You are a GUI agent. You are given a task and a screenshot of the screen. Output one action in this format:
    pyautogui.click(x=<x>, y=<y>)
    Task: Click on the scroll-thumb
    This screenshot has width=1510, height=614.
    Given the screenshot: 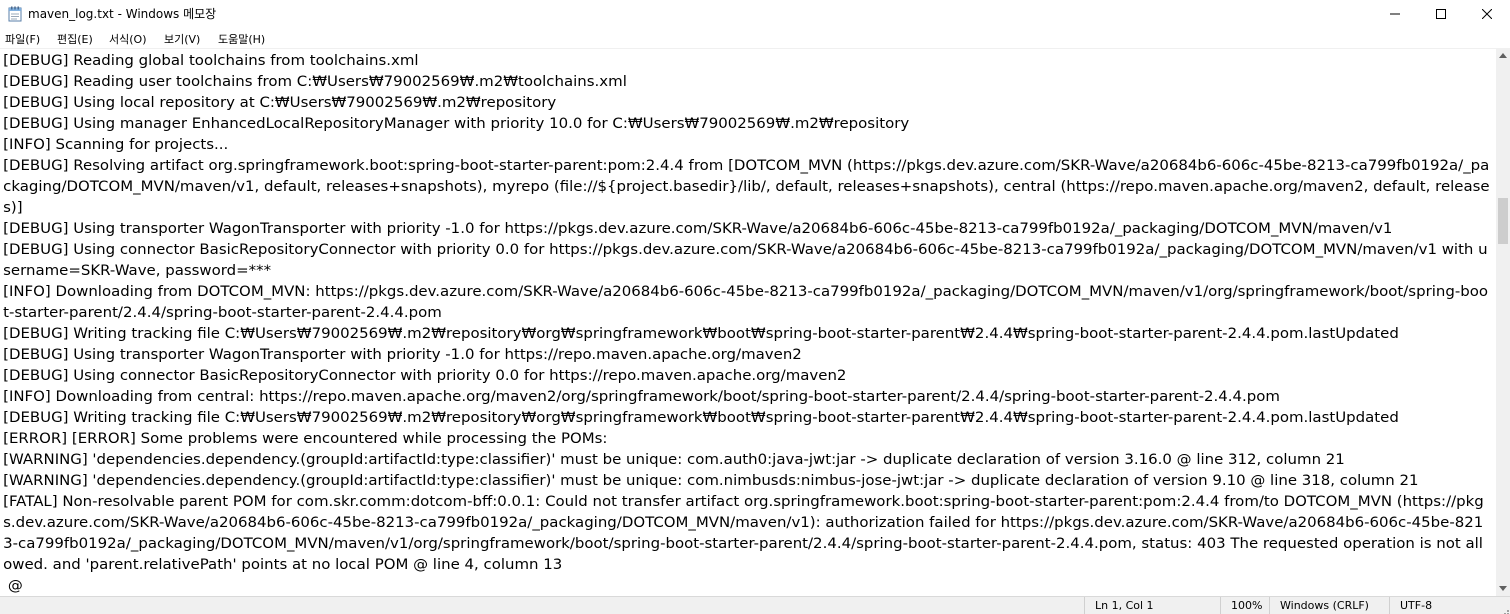 What is the action you would take?
    pyautogui.click(x=1503, y=221)
    